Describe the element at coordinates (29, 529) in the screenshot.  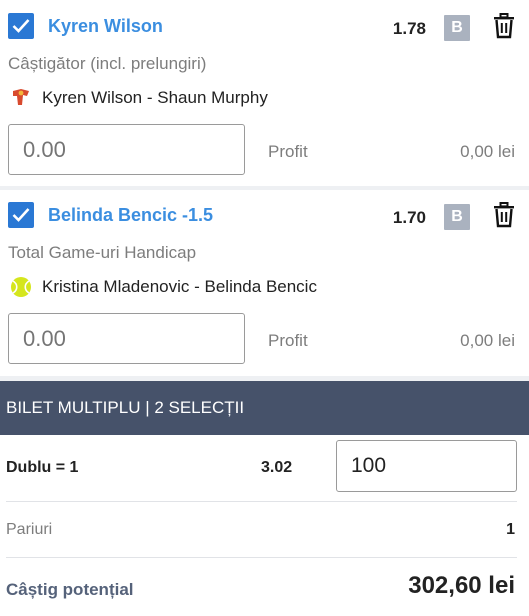
I see `pariuri-label: Pariuri` at that location.